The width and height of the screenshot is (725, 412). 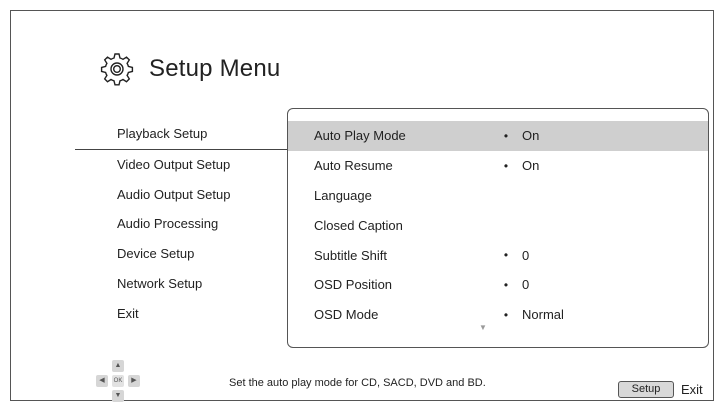 What do you see at coordinates (358, 225) in the screenshot?
I see `option-label: Closed Caption` at bounding box center [358, 225].